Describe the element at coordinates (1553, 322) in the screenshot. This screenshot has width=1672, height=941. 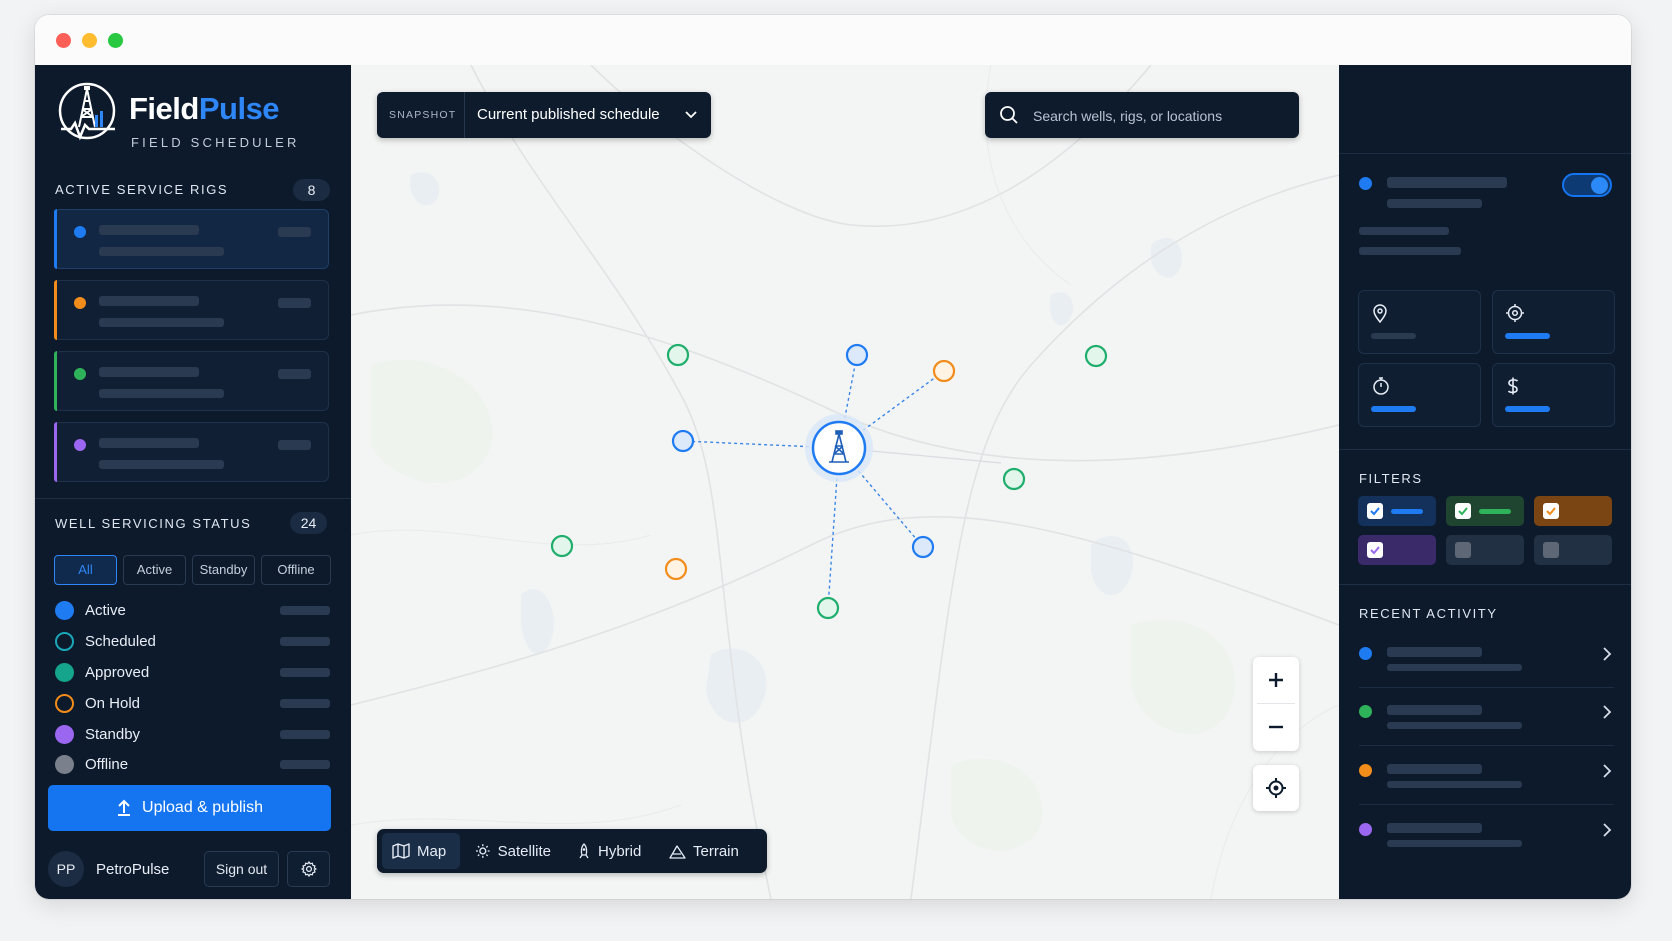
I see `target-tile` at that location.